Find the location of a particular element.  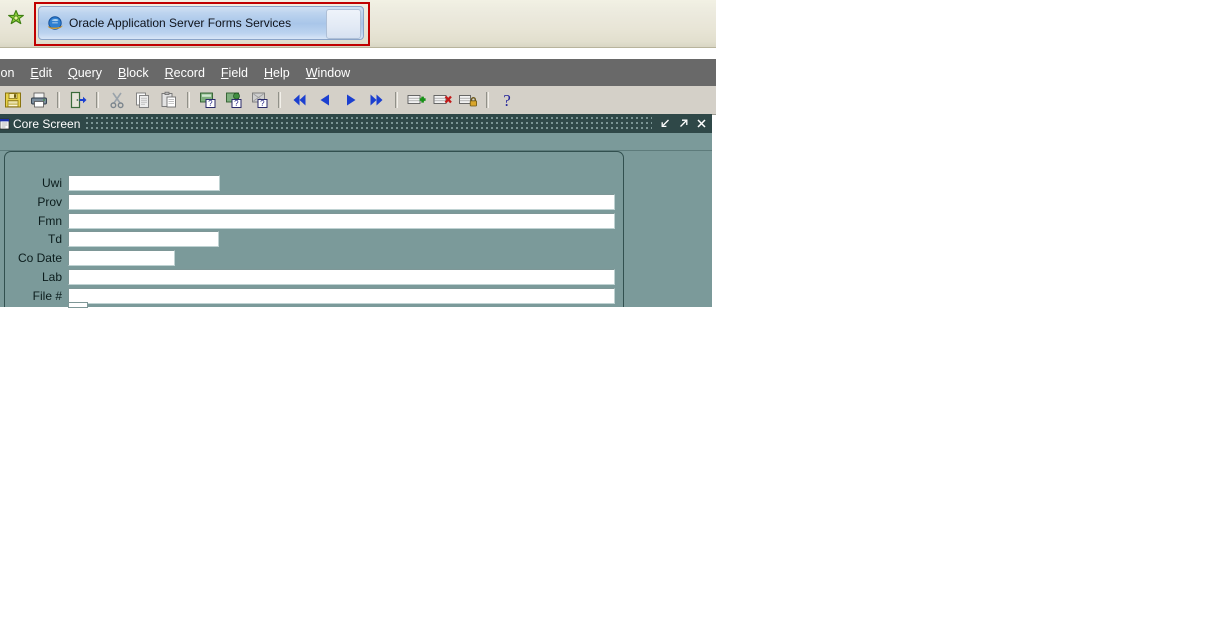

lock-record-icon is located at coordinates (468, 100).